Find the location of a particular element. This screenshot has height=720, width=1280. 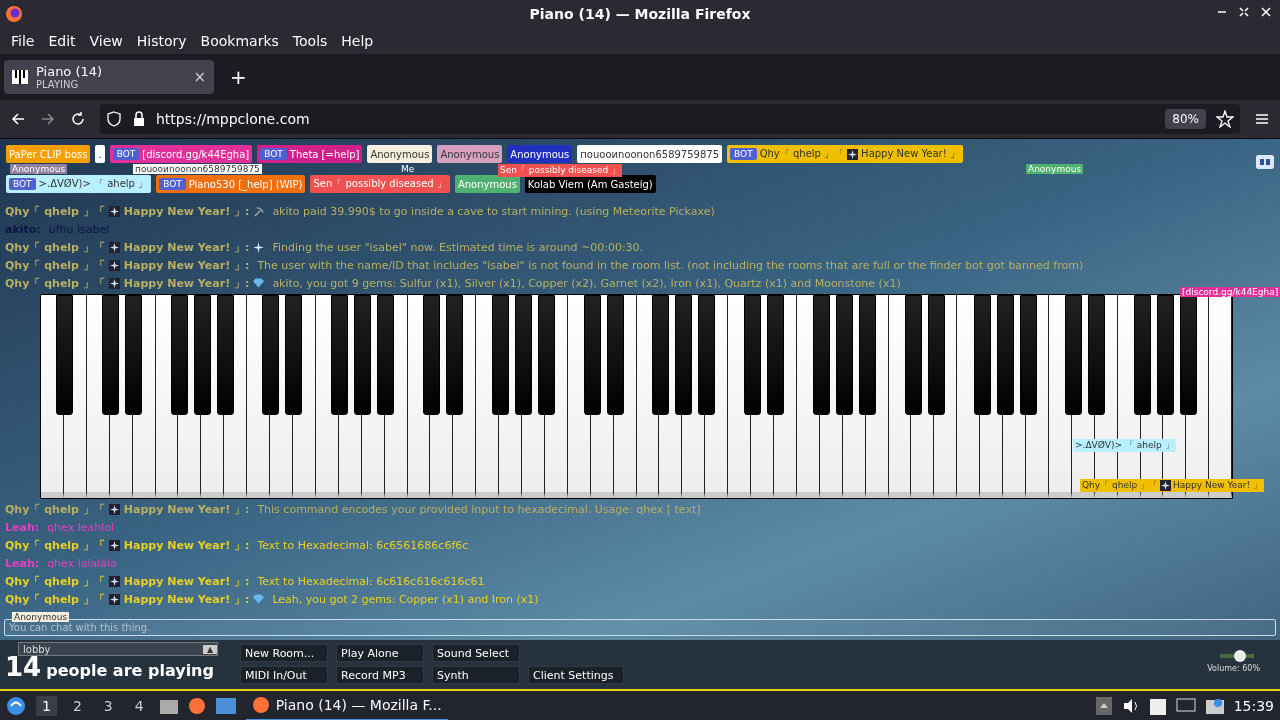

cursor-label: поuооиnооnon6589759875 is located at coordinates (197, 169).